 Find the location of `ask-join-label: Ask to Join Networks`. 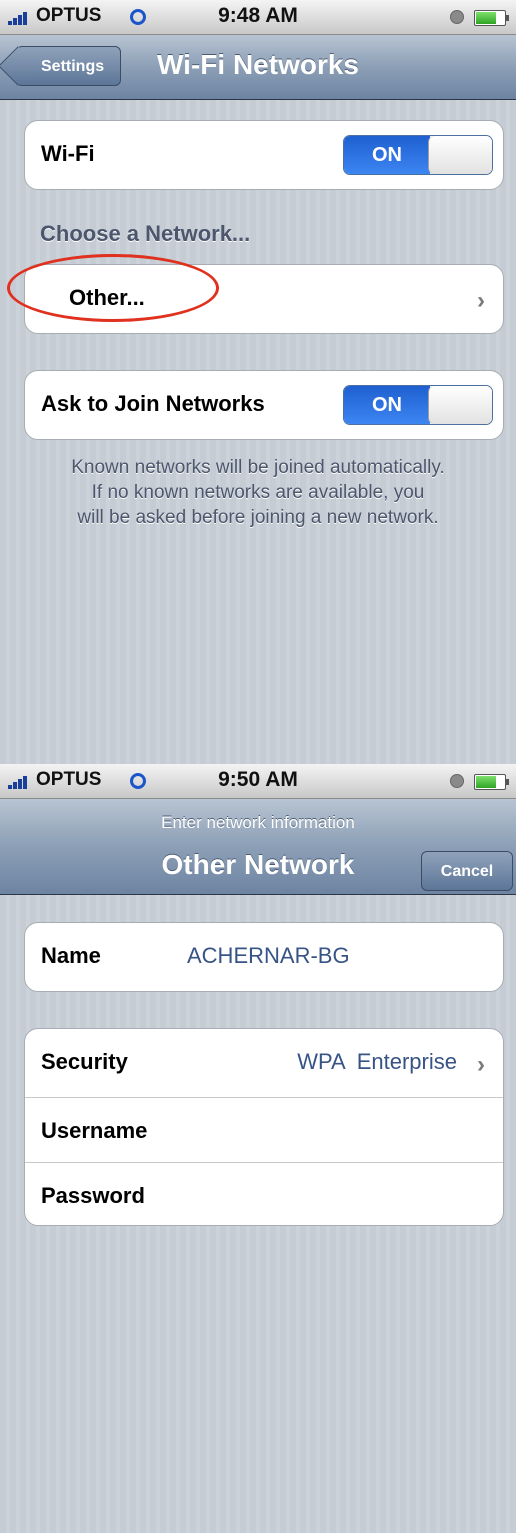

ask-join-label: Ask to Join Networks is located at coordinates (153, 403).